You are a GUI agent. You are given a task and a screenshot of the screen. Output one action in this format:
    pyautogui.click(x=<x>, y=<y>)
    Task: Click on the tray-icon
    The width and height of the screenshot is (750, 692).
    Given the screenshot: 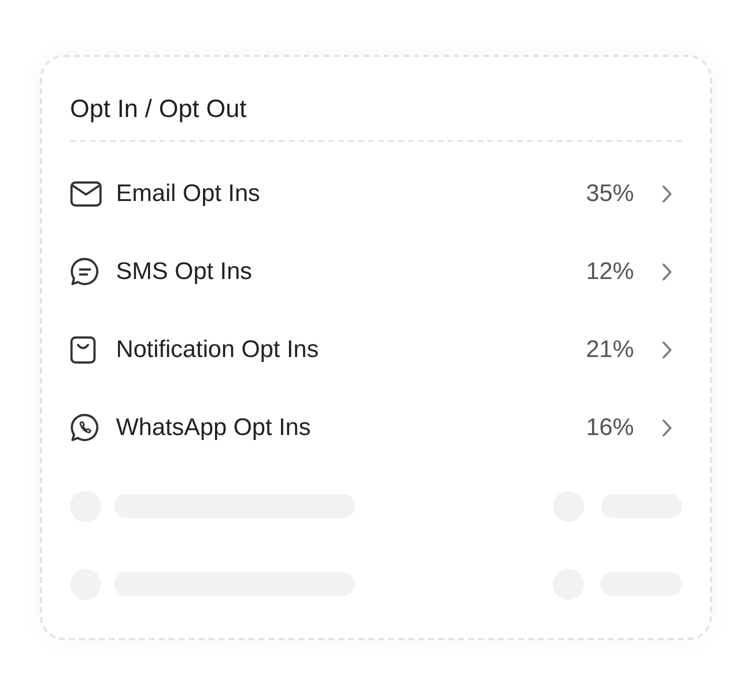 What is the action you would take?
    pyautogui.click(x=83, y=350)
    